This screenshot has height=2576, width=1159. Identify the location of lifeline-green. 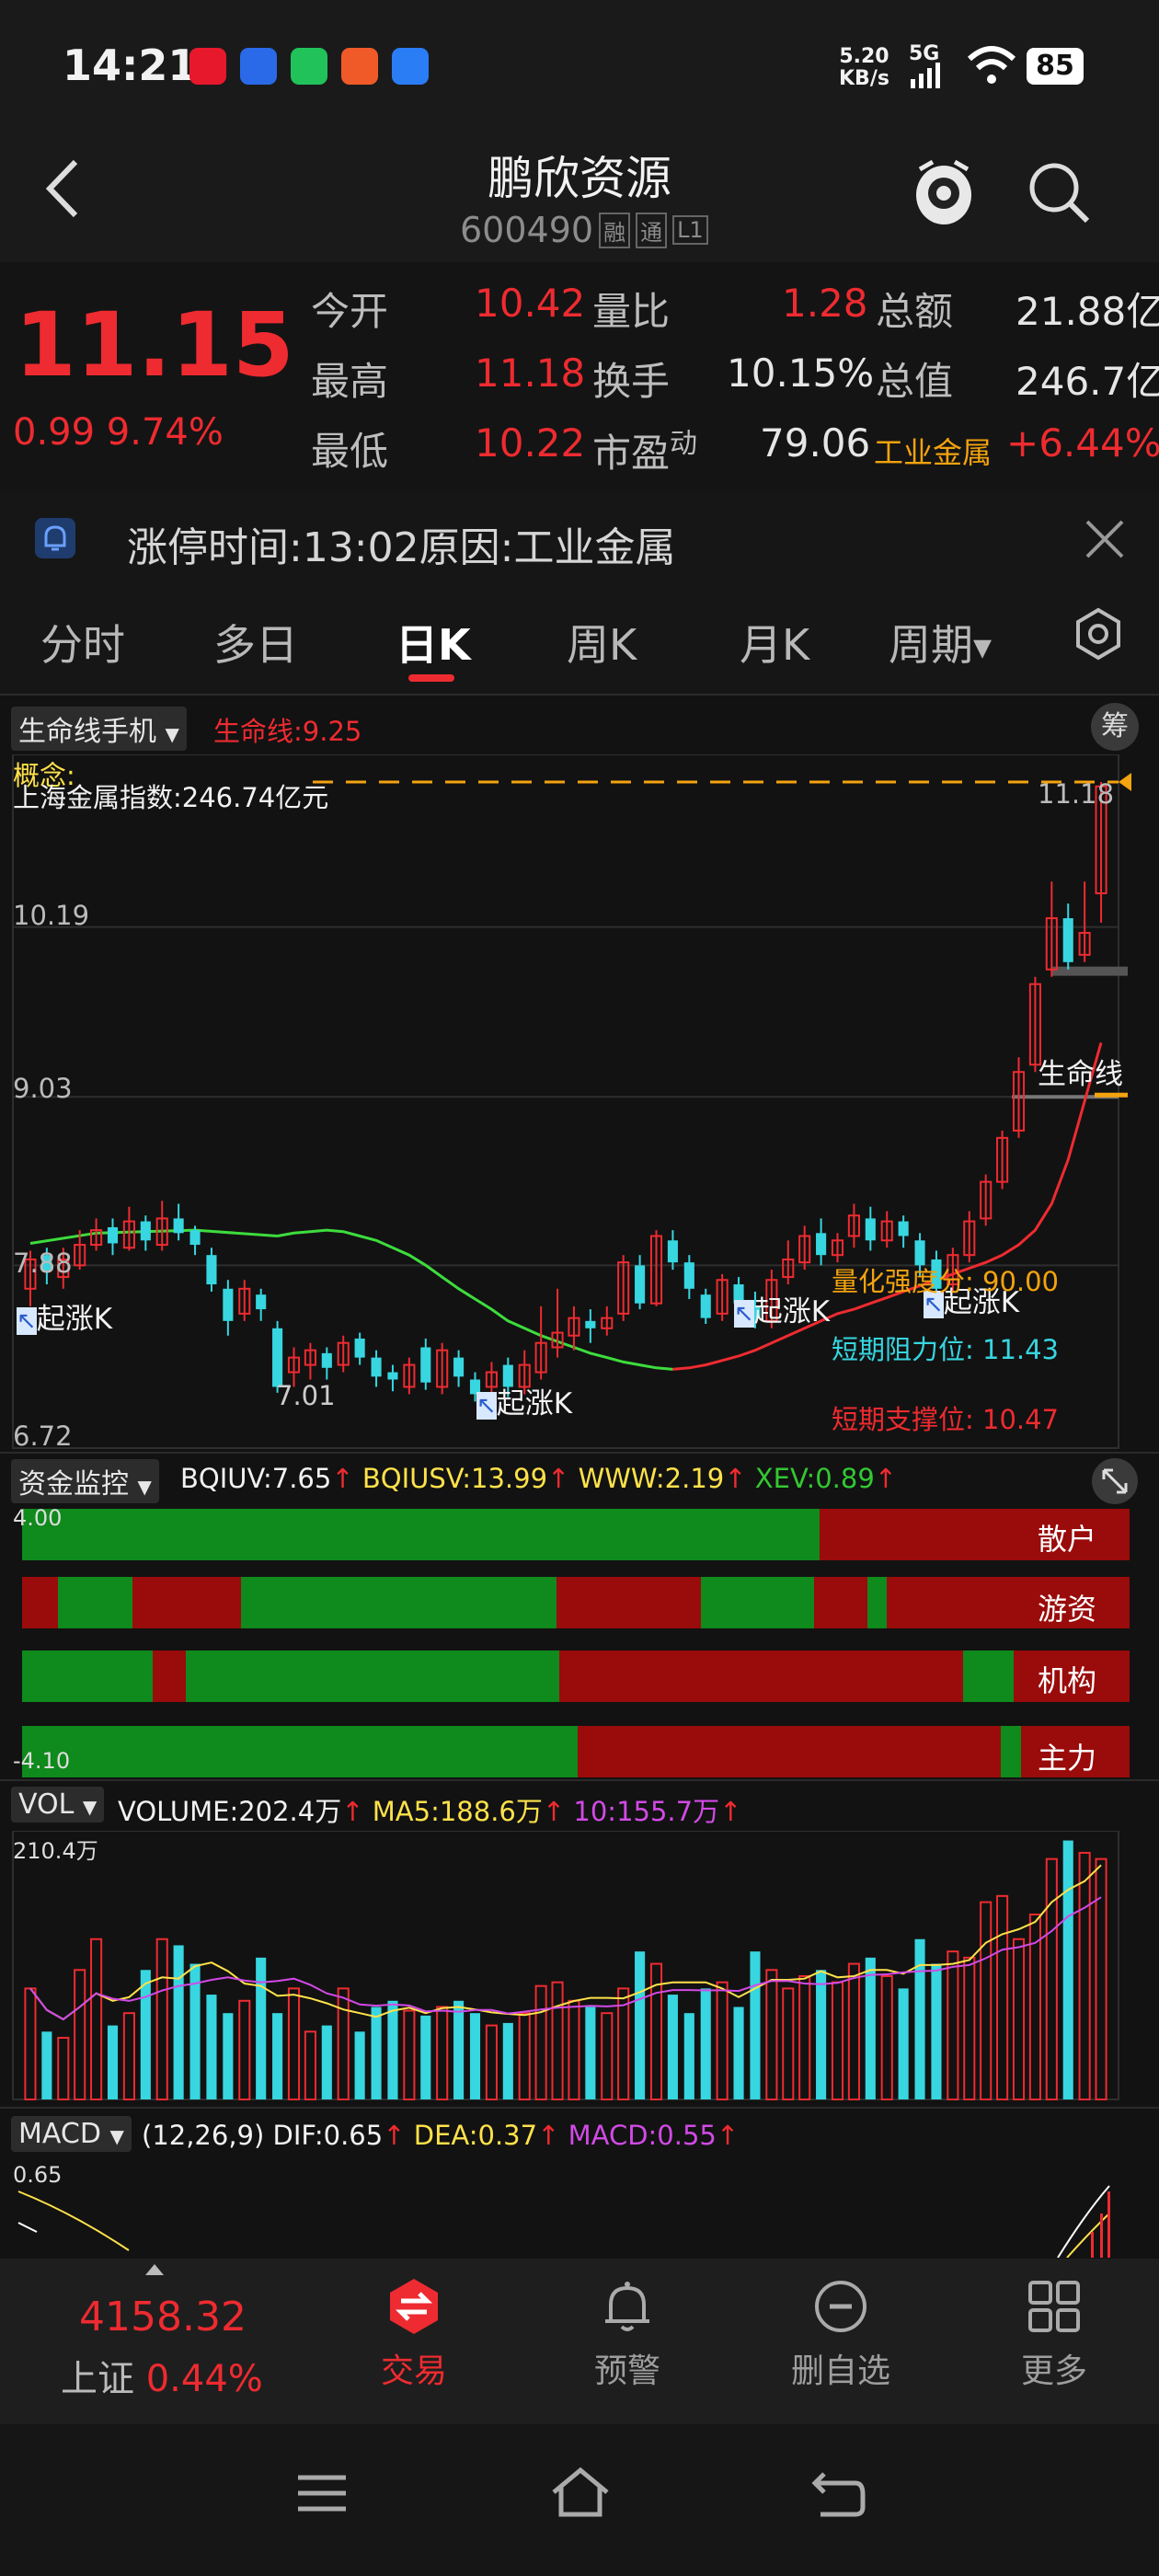
(475, 1299).